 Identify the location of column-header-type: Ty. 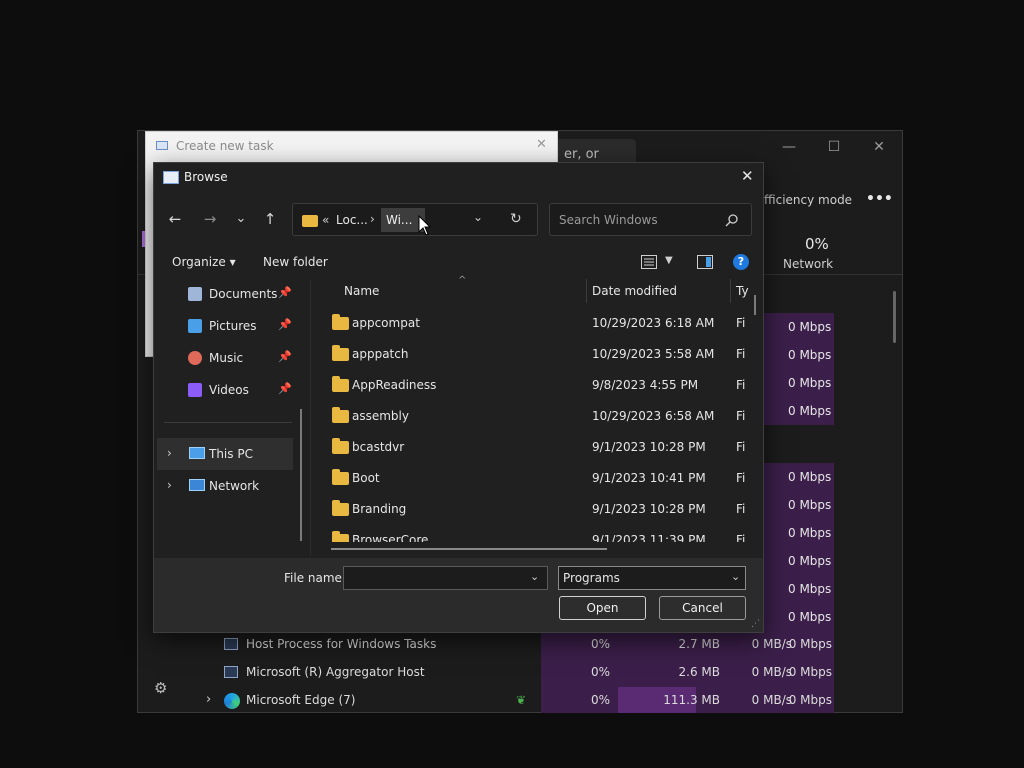
(742, 291).